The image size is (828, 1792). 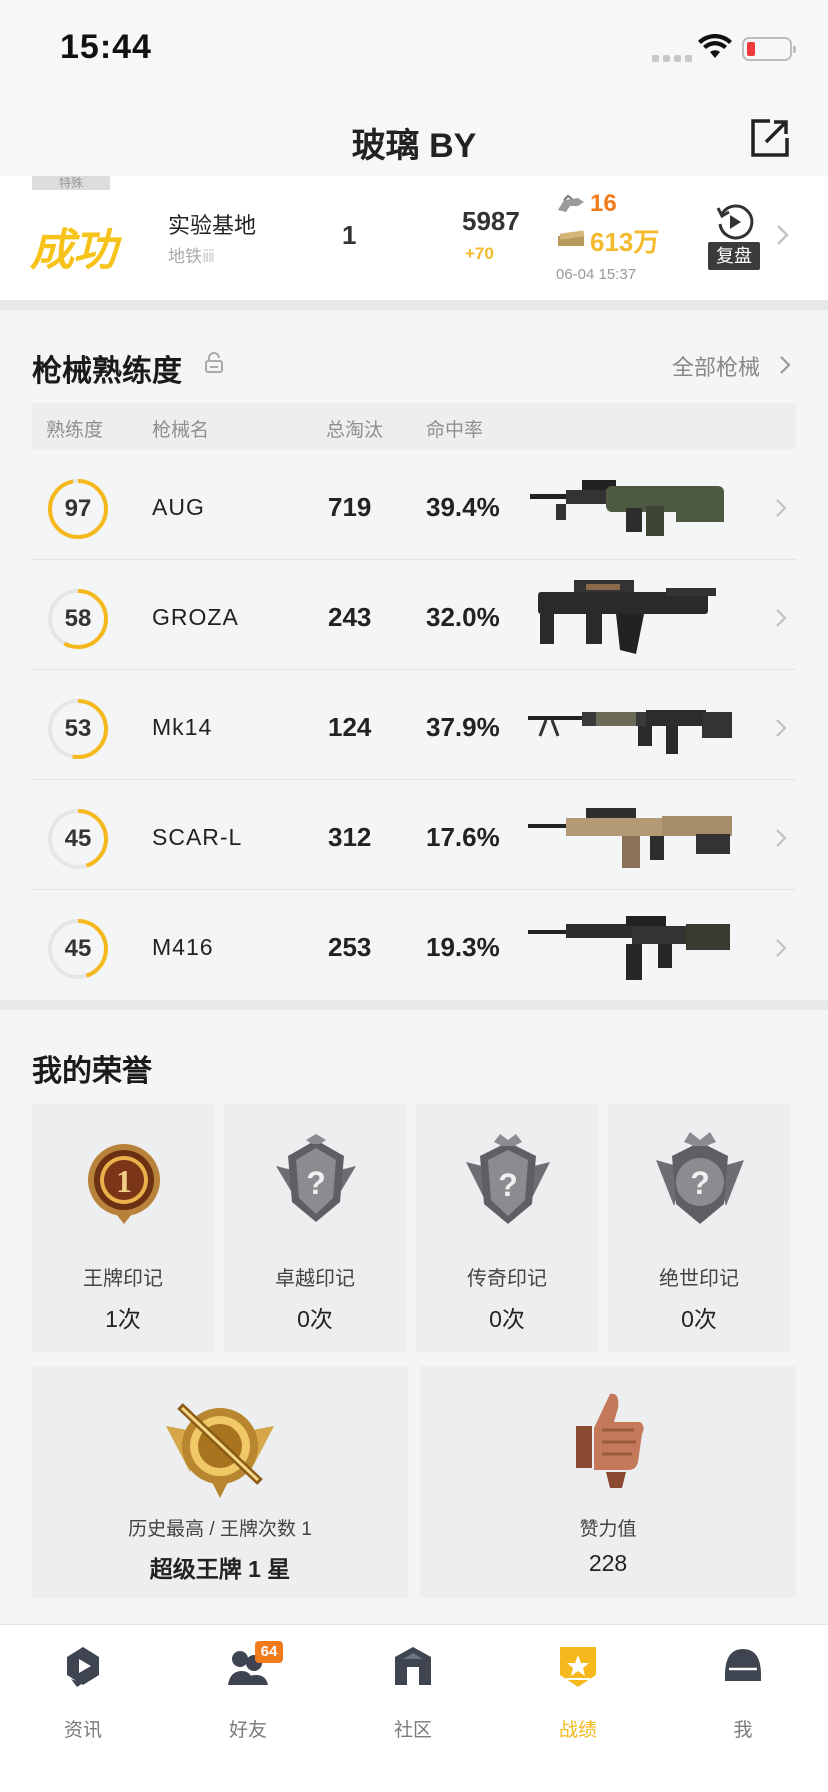 I want to click on all-weapons-link: 全部枪械, so click(x=716, y=366).